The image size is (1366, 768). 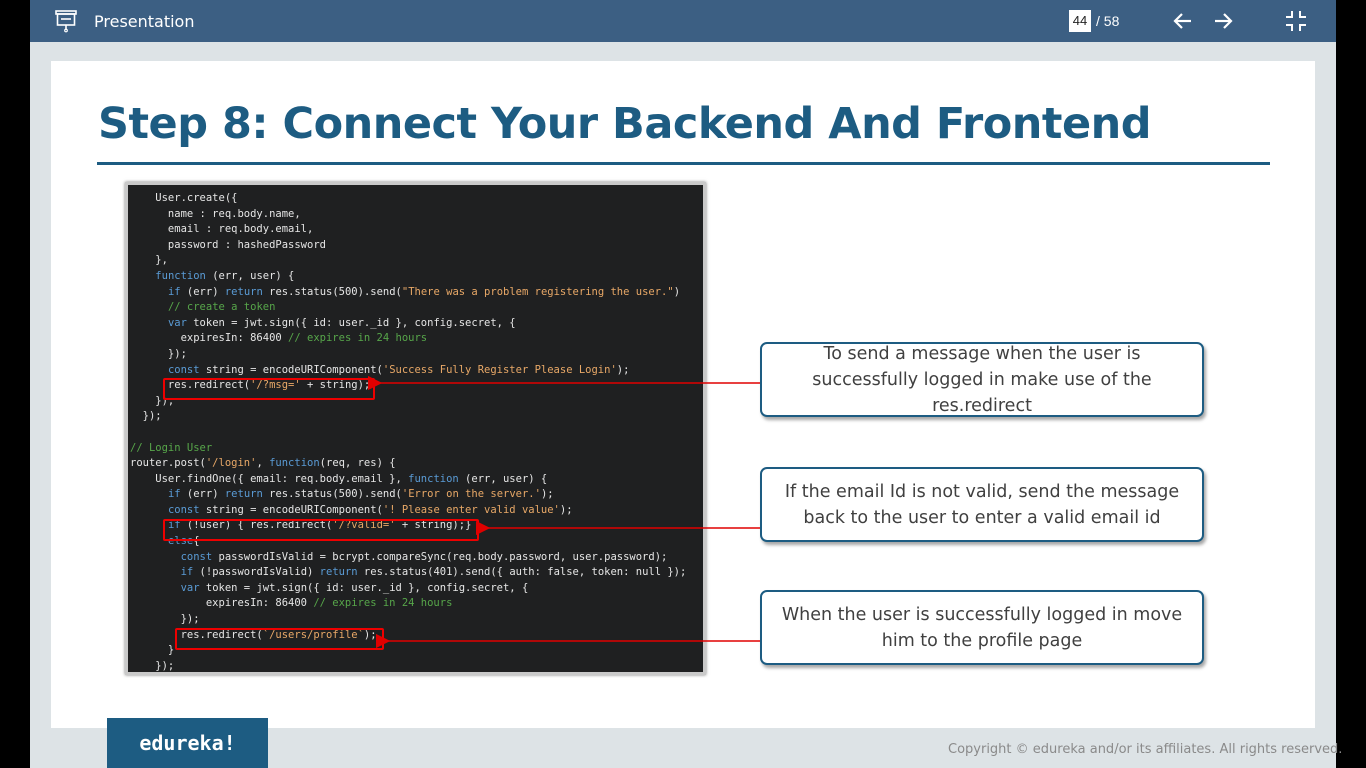 What do you see at coordinates (144, 21) in the screenshot?
I see `toolbar-title: Presentation` at bounding box center [144, 21].